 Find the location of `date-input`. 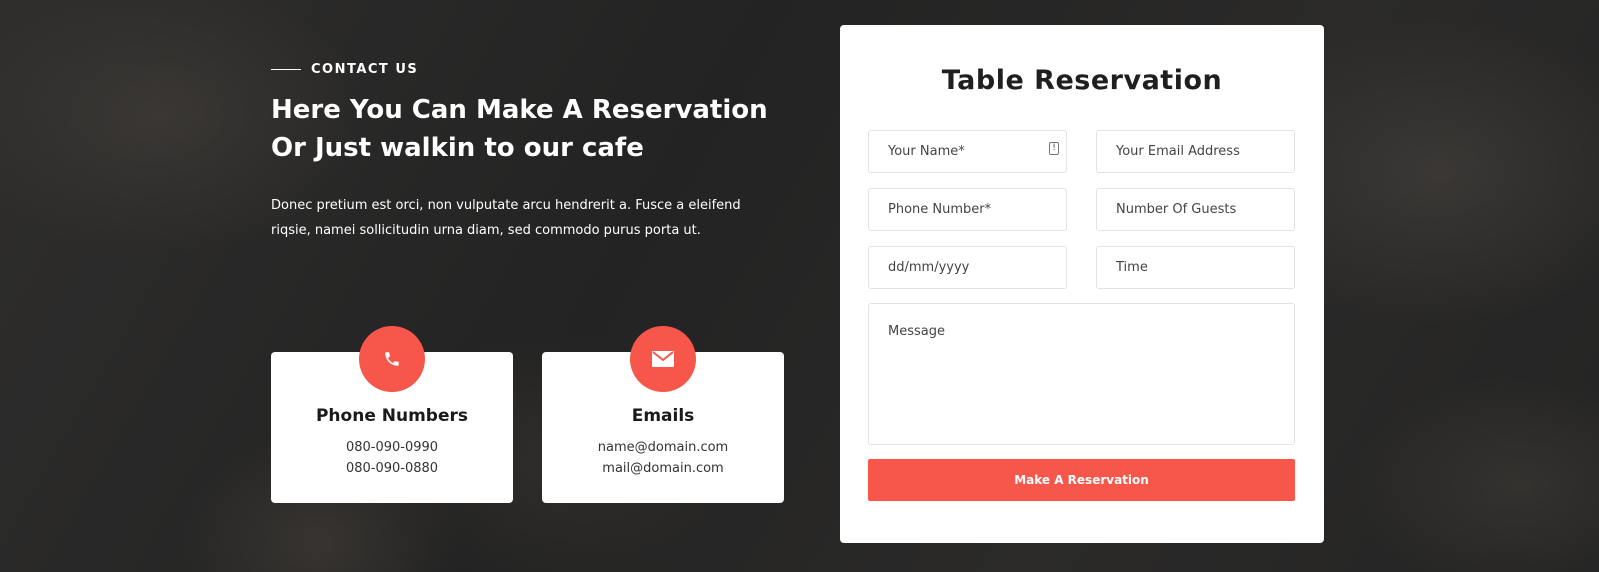

date-input is located at coordinates (967, 267).